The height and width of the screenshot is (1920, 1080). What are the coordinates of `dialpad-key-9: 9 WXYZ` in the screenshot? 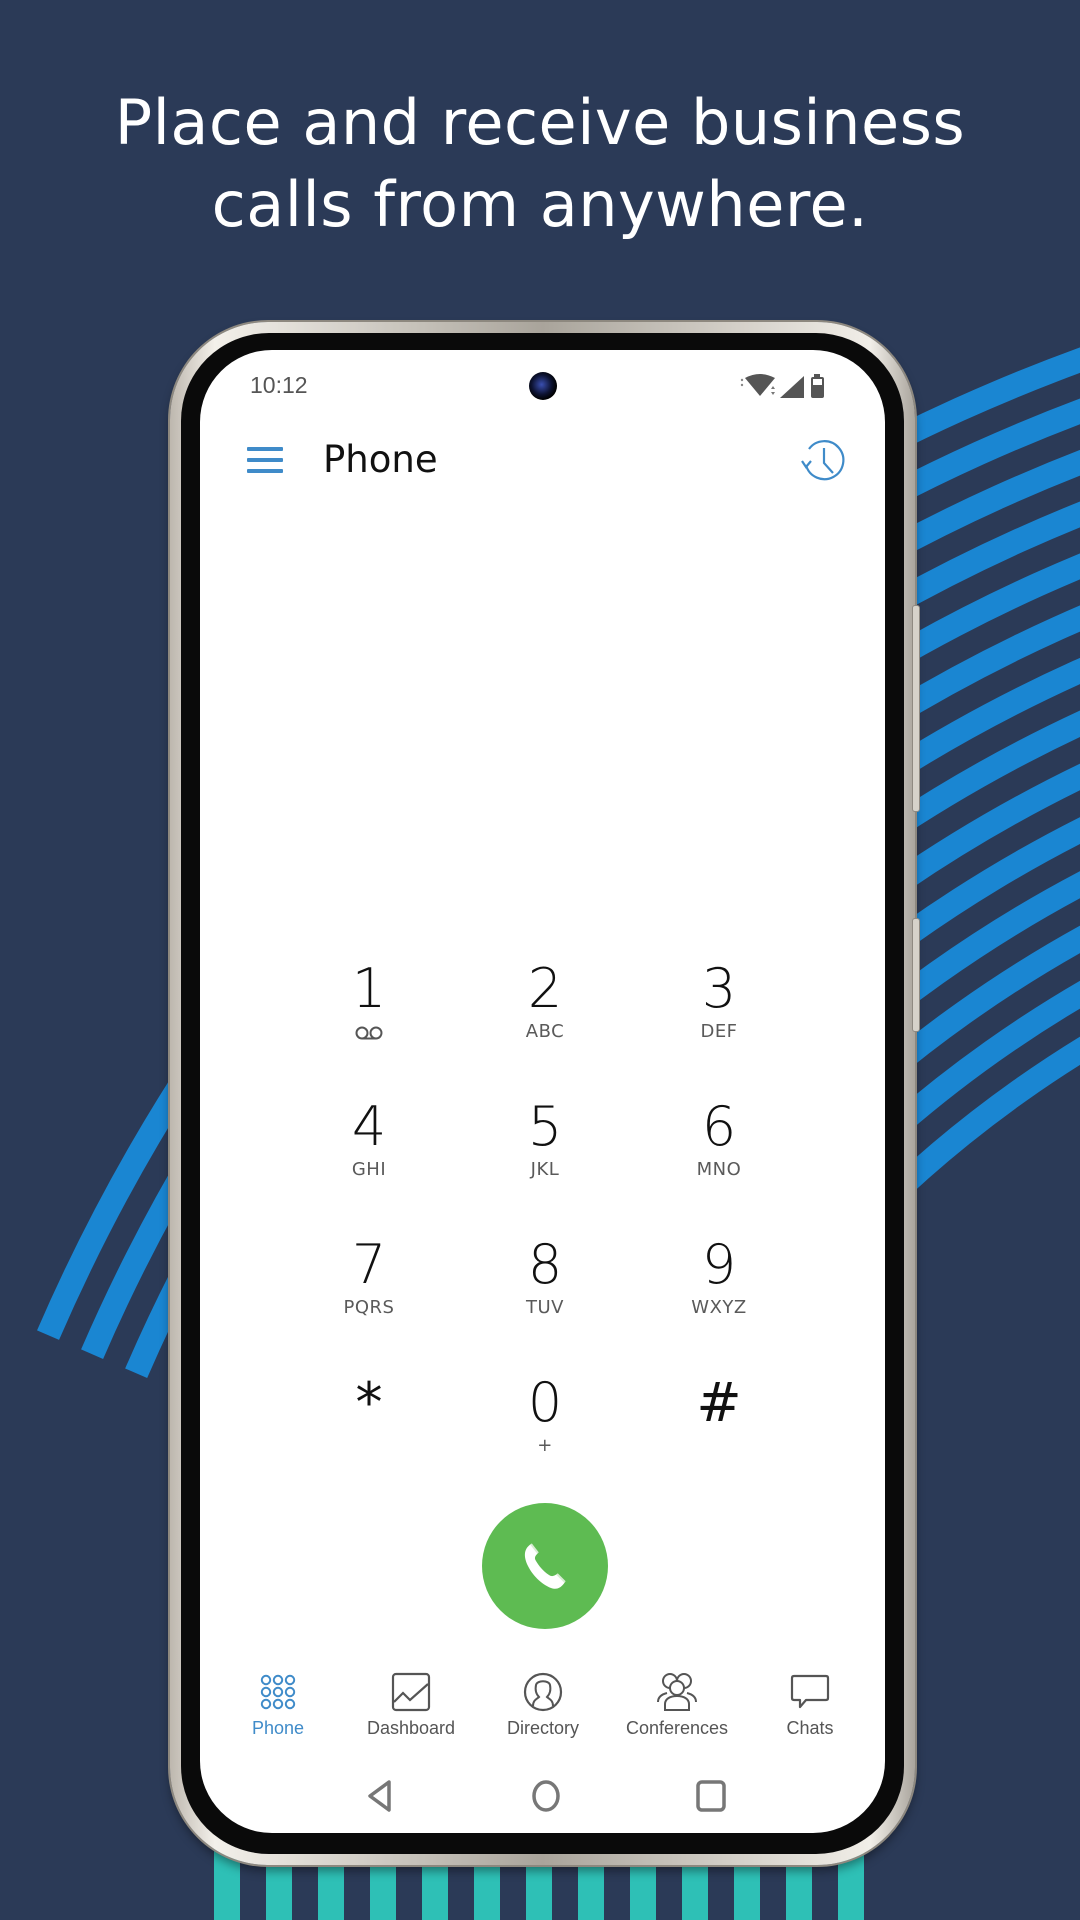 It's located at (719, 1295).